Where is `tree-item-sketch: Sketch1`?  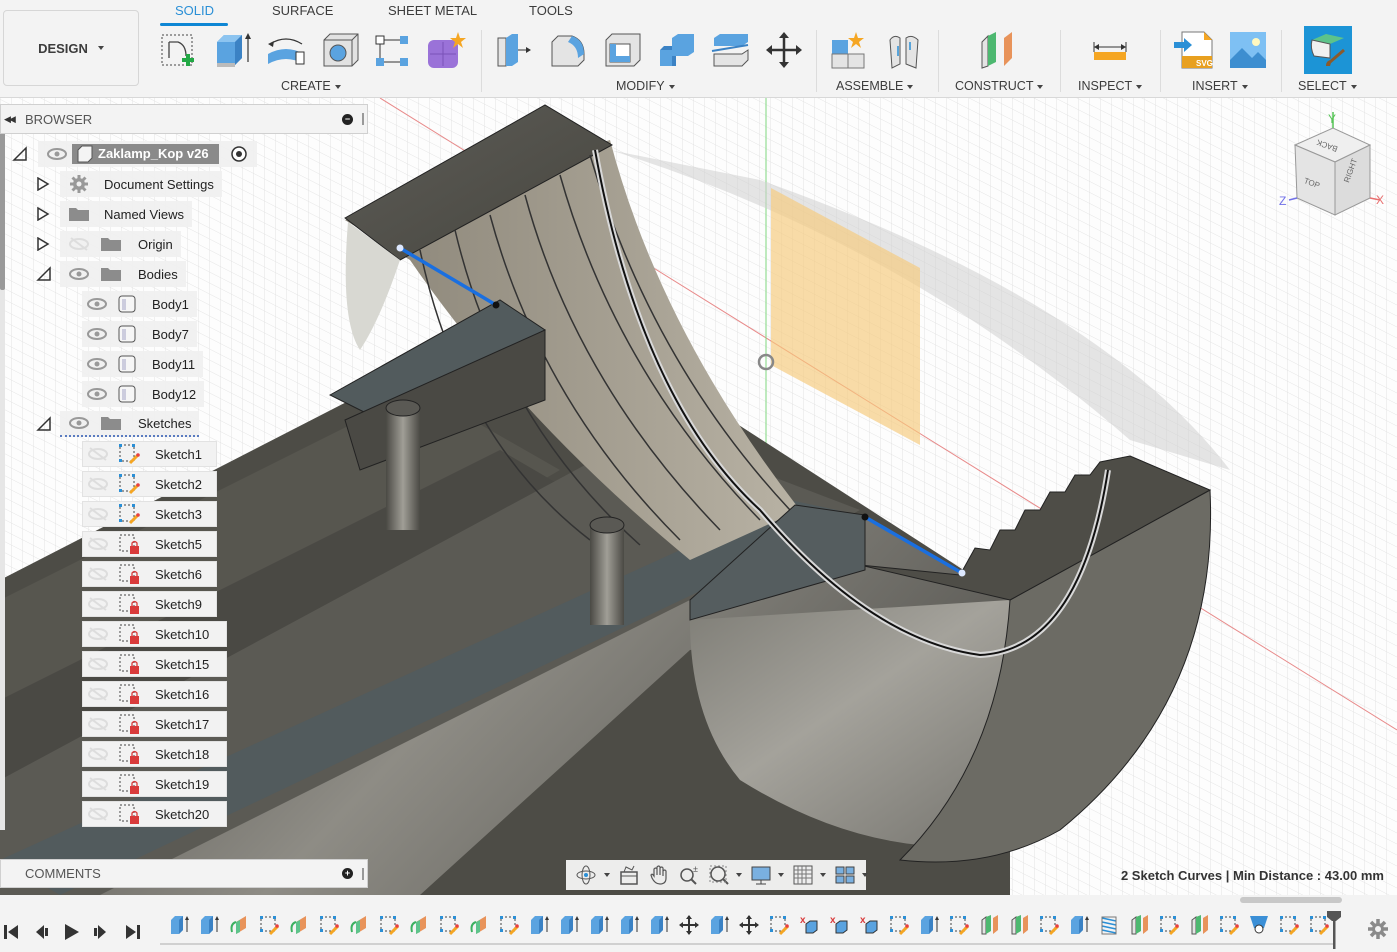
tree-item-sketch: Sketch1 is located at coordinates (149, 454).